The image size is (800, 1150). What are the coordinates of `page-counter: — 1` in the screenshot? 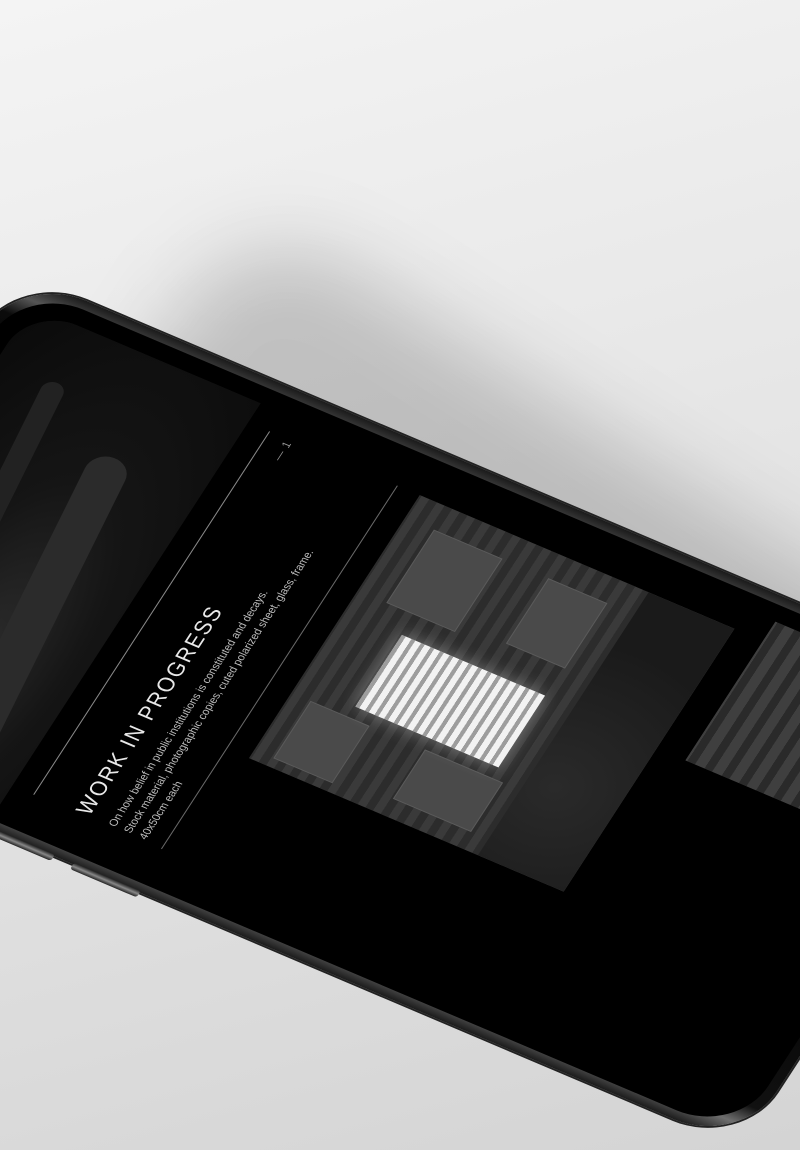 It's located at (283, 451).